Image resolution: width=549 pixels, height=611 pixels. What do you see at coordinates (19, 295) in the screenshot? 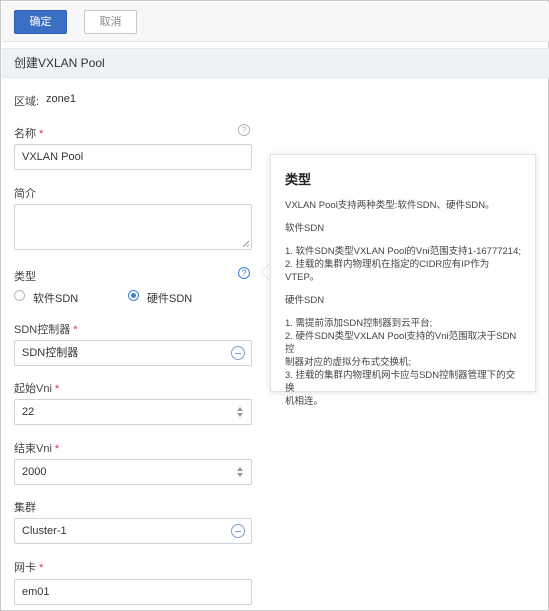
I see `radio-software-sdn` at bounding box center [19, 295].